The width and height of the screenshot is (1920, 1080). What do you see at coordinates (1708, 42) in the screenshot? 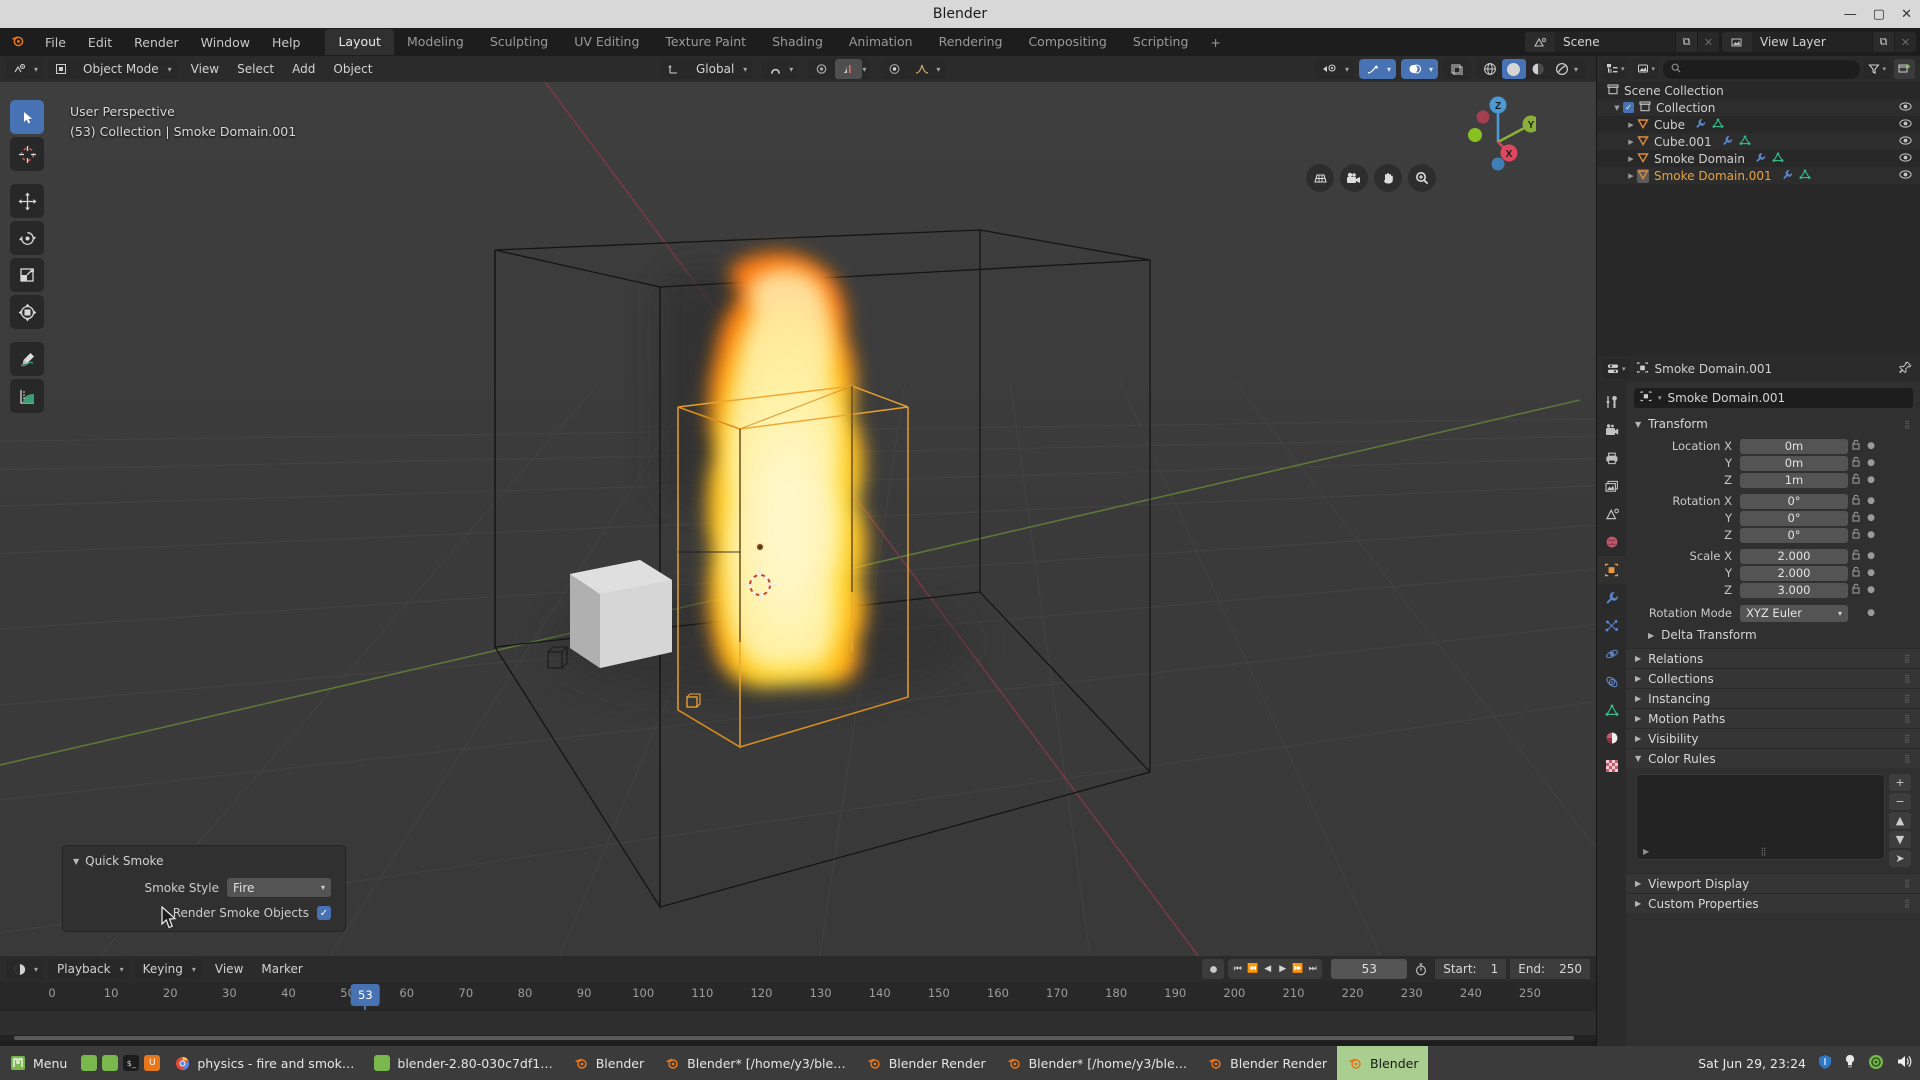
I see `unlink-scene-button: ✕` at bounding box center [1708, 42].